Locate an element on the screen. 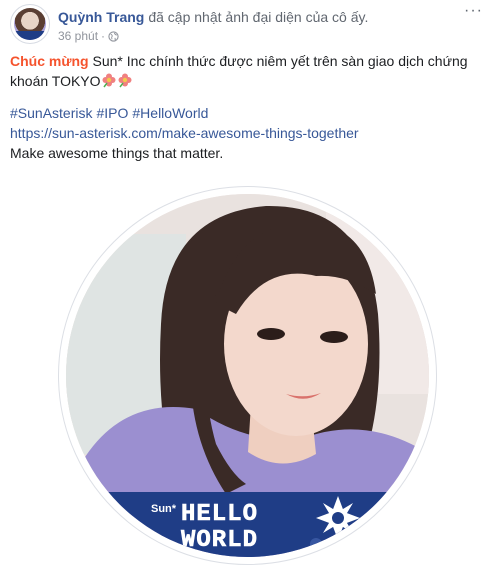 The height and width of the screenshot is (581, 495). author-action: đã cập nhật ảnh đại diện của cô ấy. is located at coordinates (258, 17).